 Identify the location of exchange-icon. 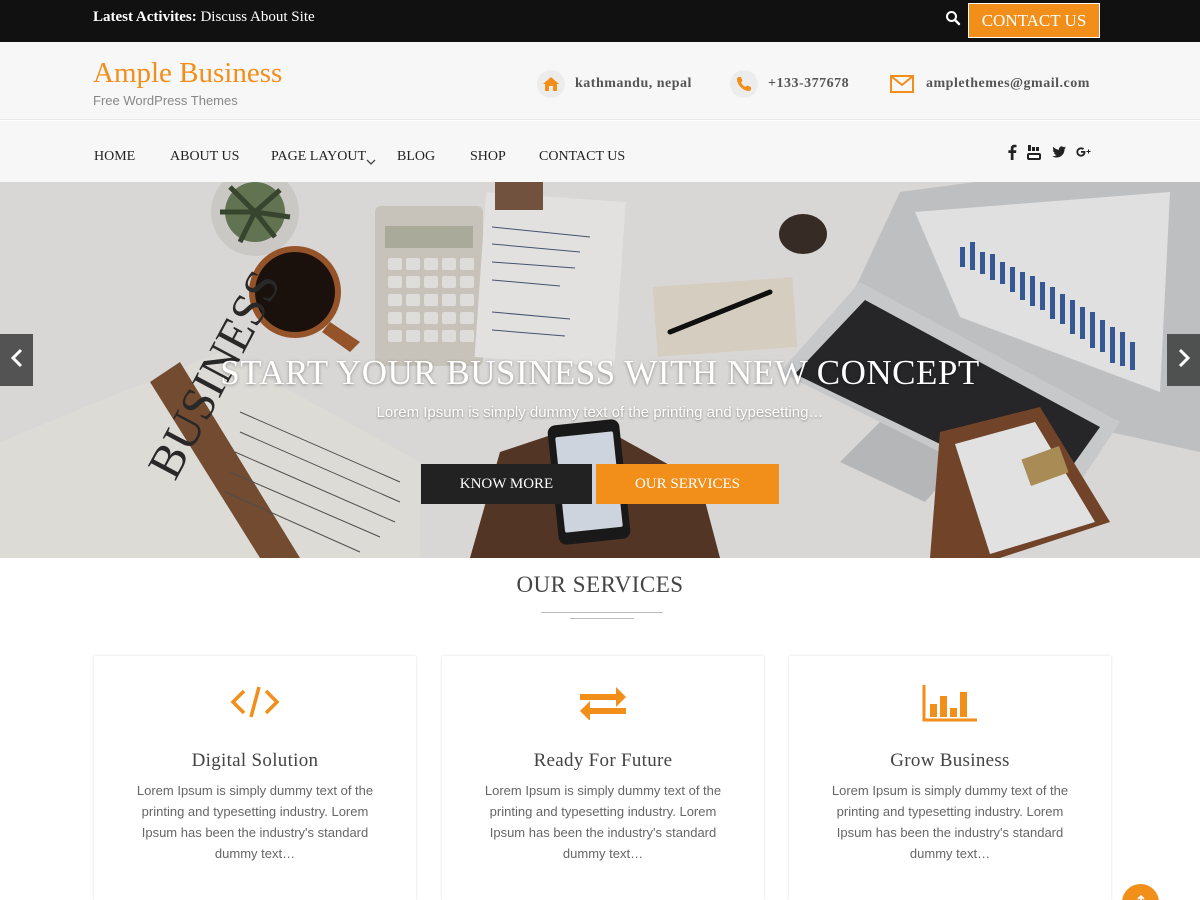
(603, 704).